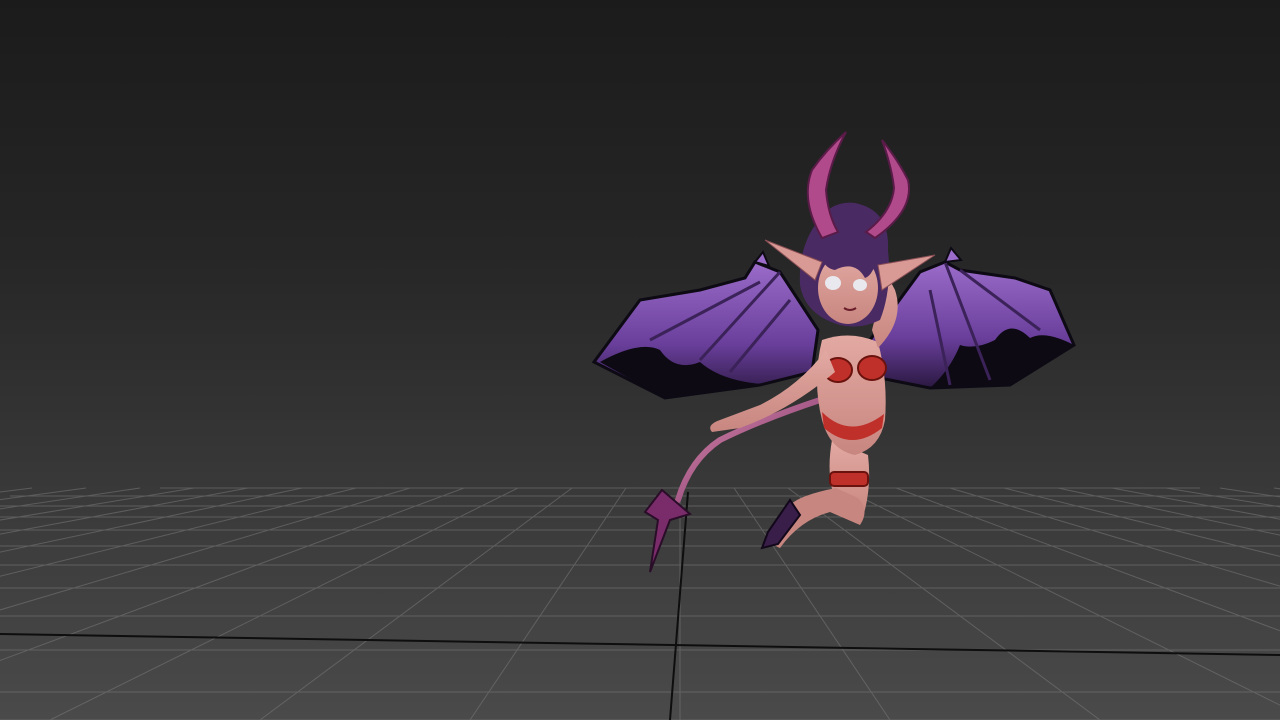 Image resolution: width=1280 pixels, height=720 pixels. I want to click on x-axis-line, so click(640, 644).